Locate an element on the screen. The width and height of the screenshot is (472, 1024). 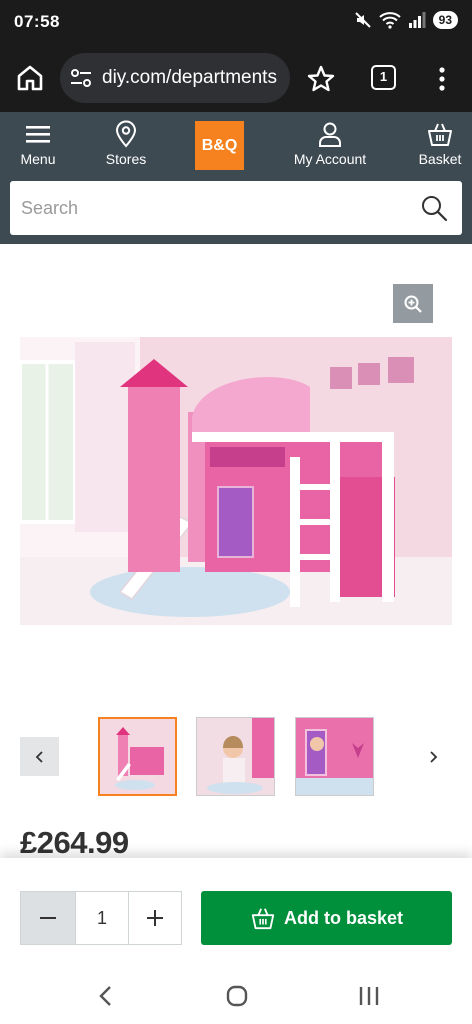
more-icon is located at coordinates (442, 79).